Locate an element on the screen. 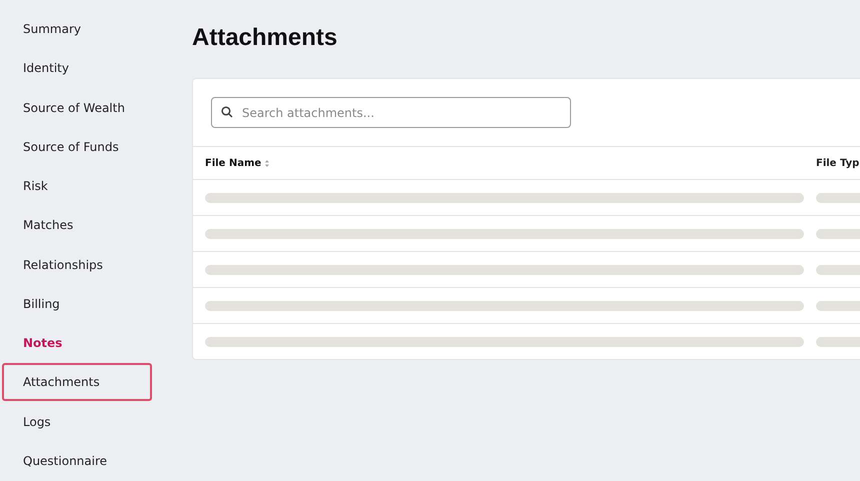 The width and height of the screenshot is (860, 481). sidebar-item: Matches is located at coordinates (77, 225).